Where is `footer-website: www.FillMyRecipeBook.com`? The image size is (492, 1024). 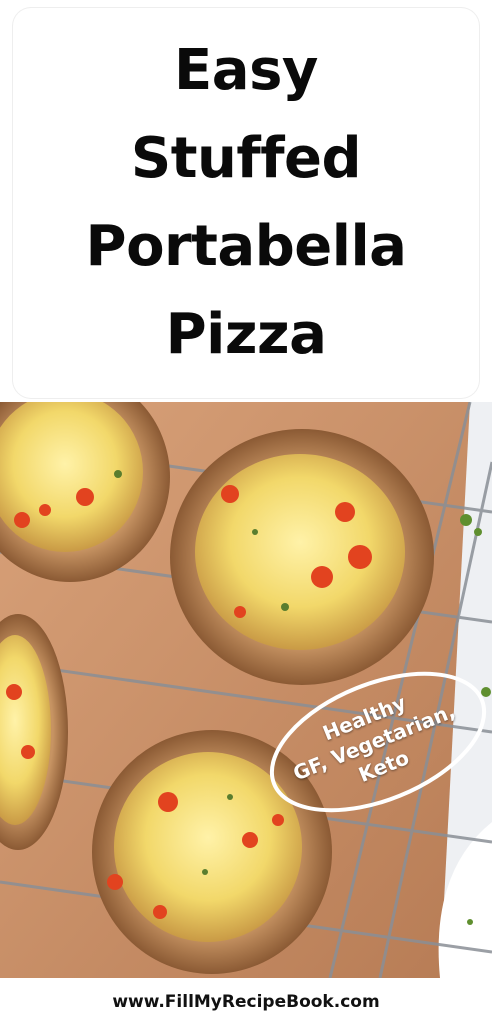 footer-website: www.FillMyRecipeBook.com is located at coordinates (246, 1002).